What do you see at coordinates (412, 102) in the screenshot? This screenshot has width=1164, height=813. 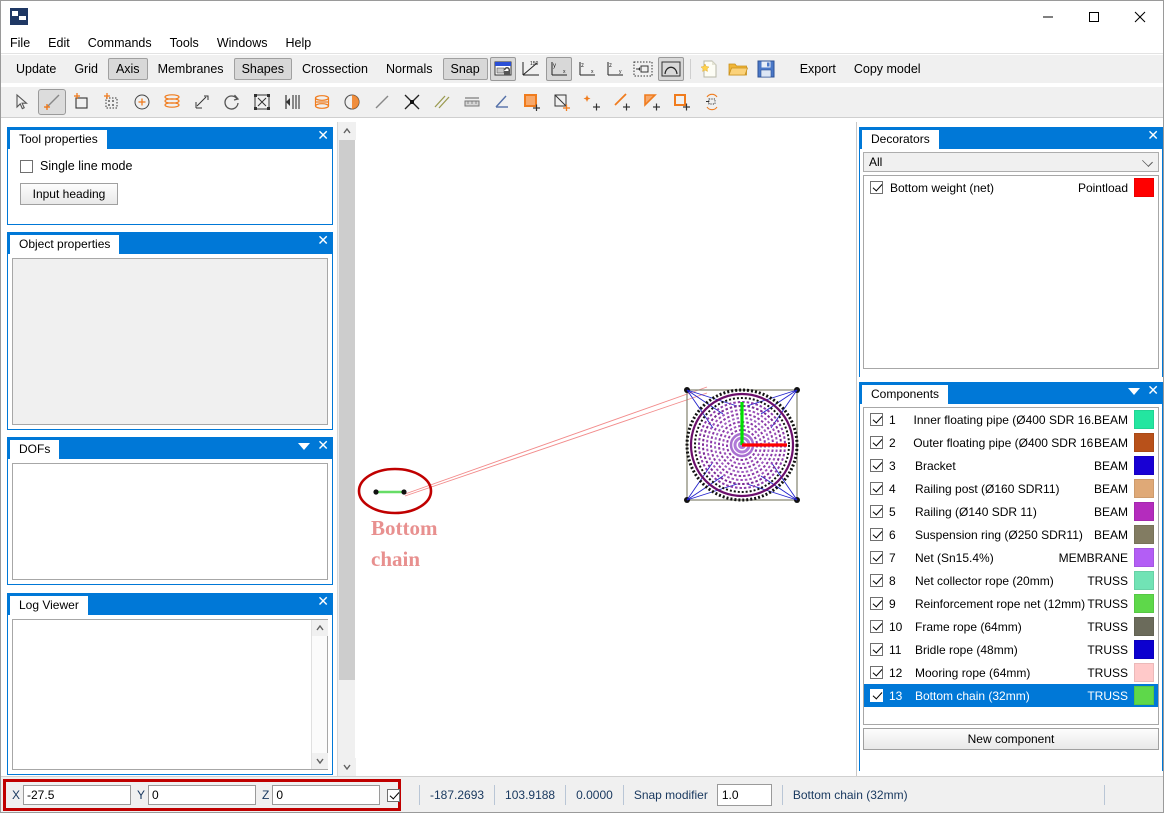 I see `intersect-icon` at bounding box center [412, 102].